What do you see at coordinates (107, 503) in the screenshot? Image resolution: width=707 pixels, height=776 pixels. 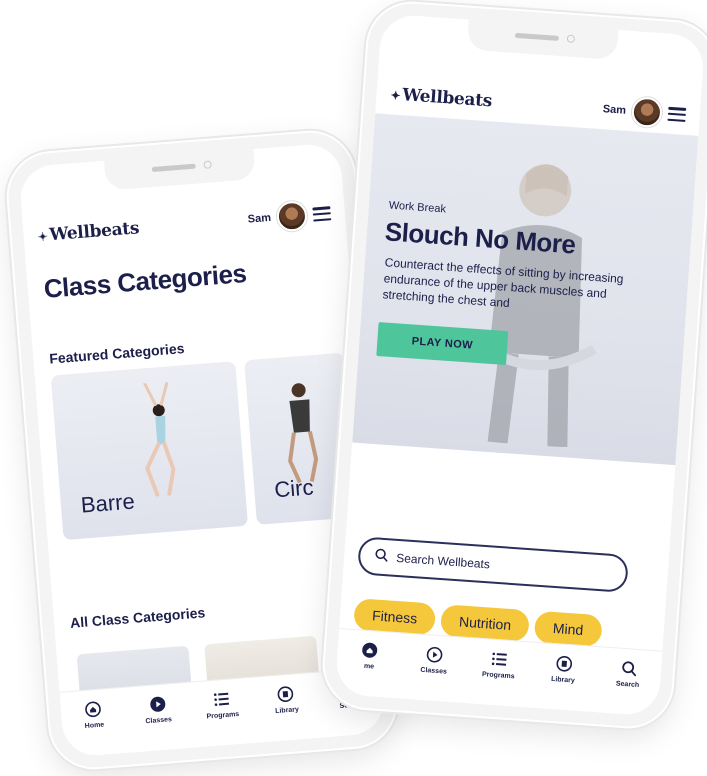 I see `card-label: Barre` at bounding box center [107, 503].